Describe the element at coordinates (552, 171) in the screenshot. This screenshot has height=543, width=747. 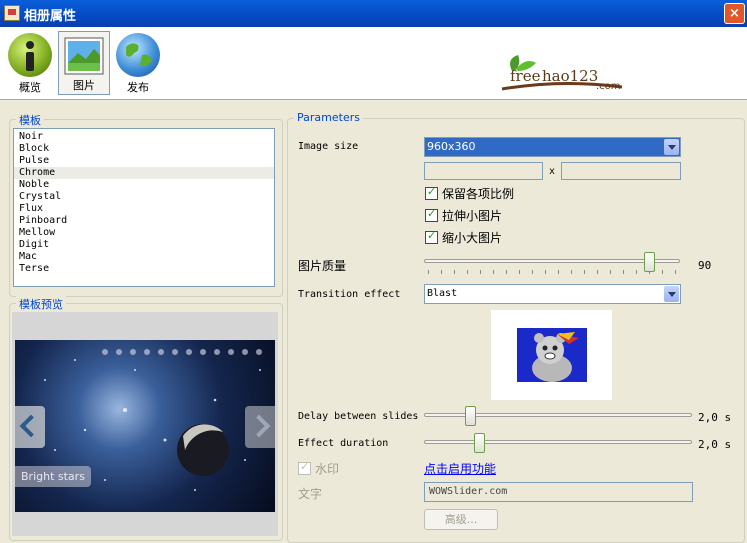
I see `size-x-label: x` at that location.